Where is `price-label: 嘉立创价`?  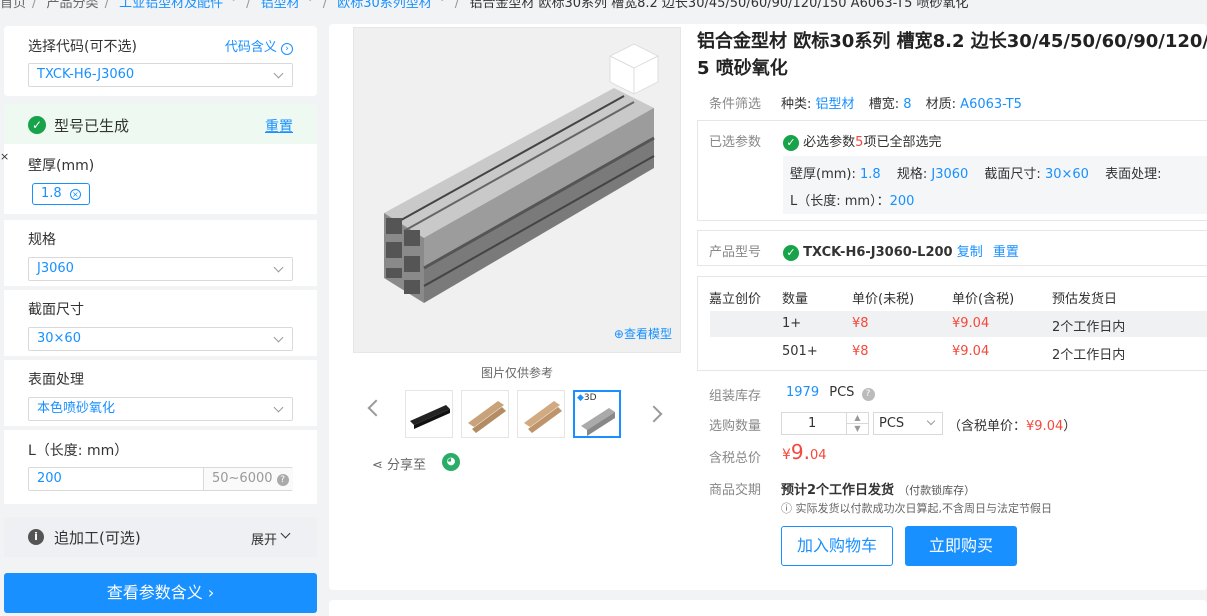
price-label: 嘉立创价 is located at coordinates (735, 299).